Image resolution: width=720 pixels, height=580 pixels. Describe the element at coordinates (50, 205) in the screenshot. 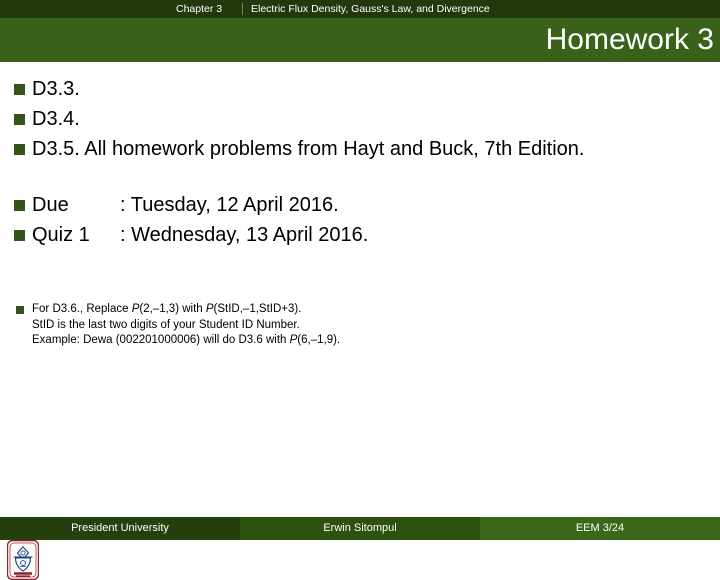

I see `schedule-label: Due` at that location.